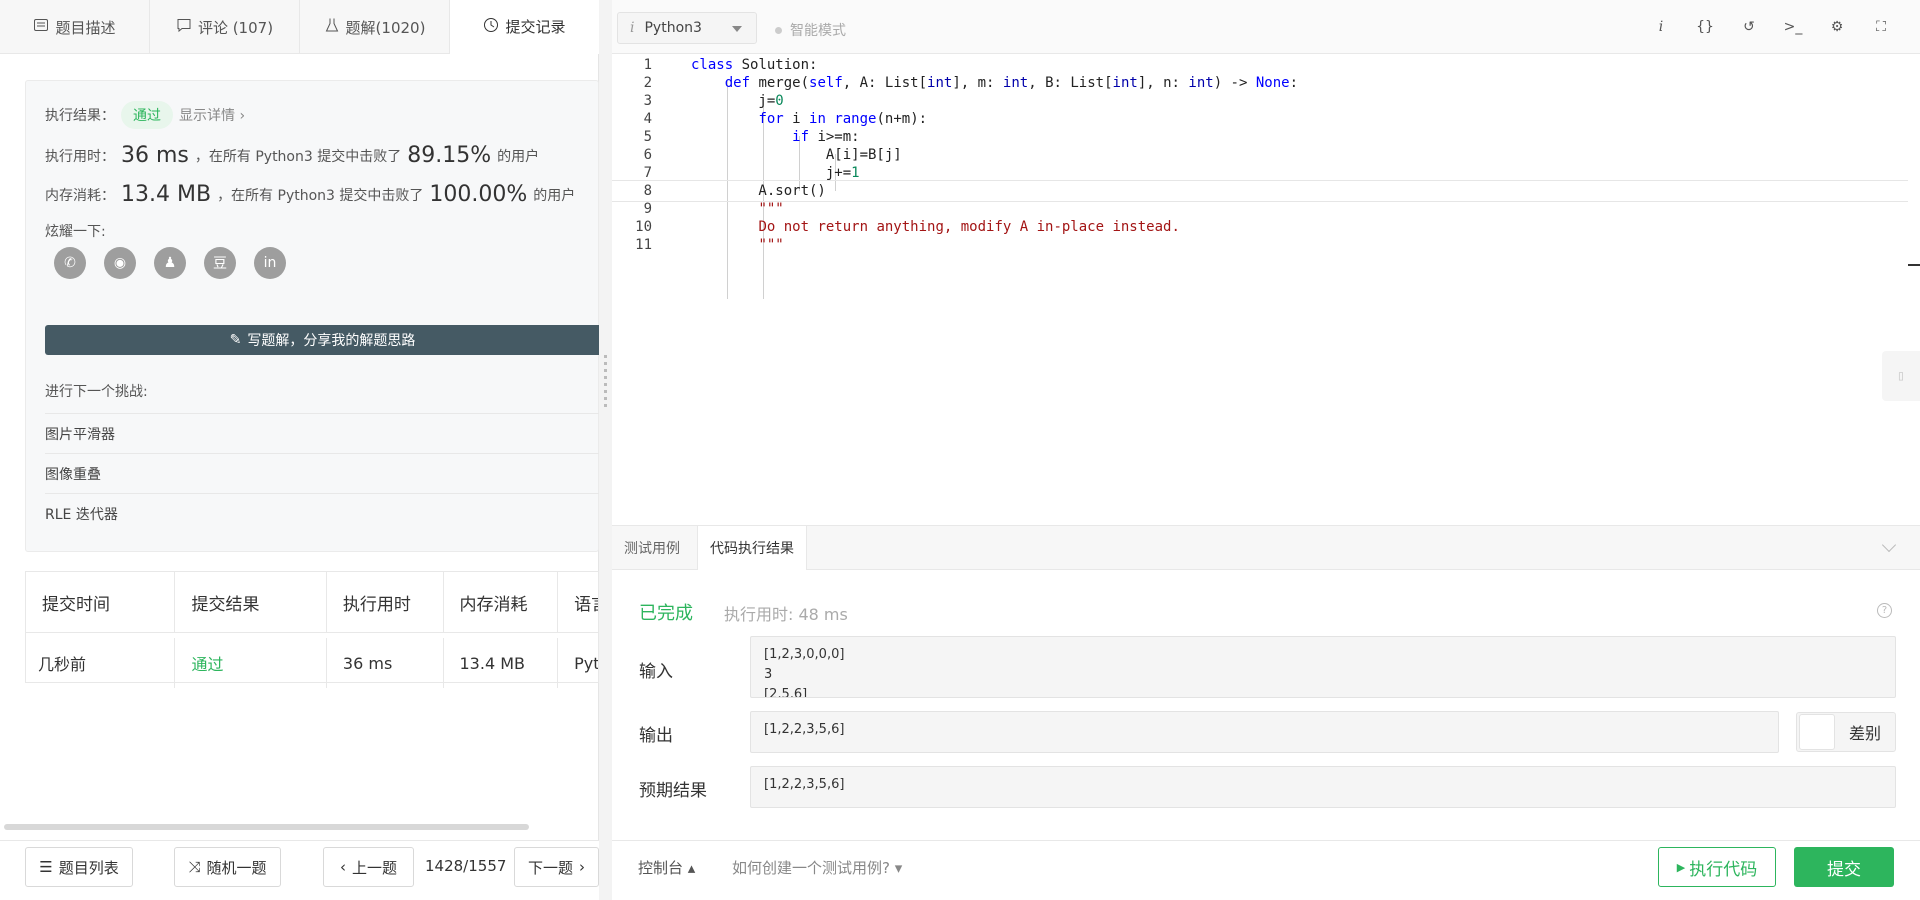 This screenshot has width=1920, height=900. I want to click on scrollbar-marker, so click(1914, 265).